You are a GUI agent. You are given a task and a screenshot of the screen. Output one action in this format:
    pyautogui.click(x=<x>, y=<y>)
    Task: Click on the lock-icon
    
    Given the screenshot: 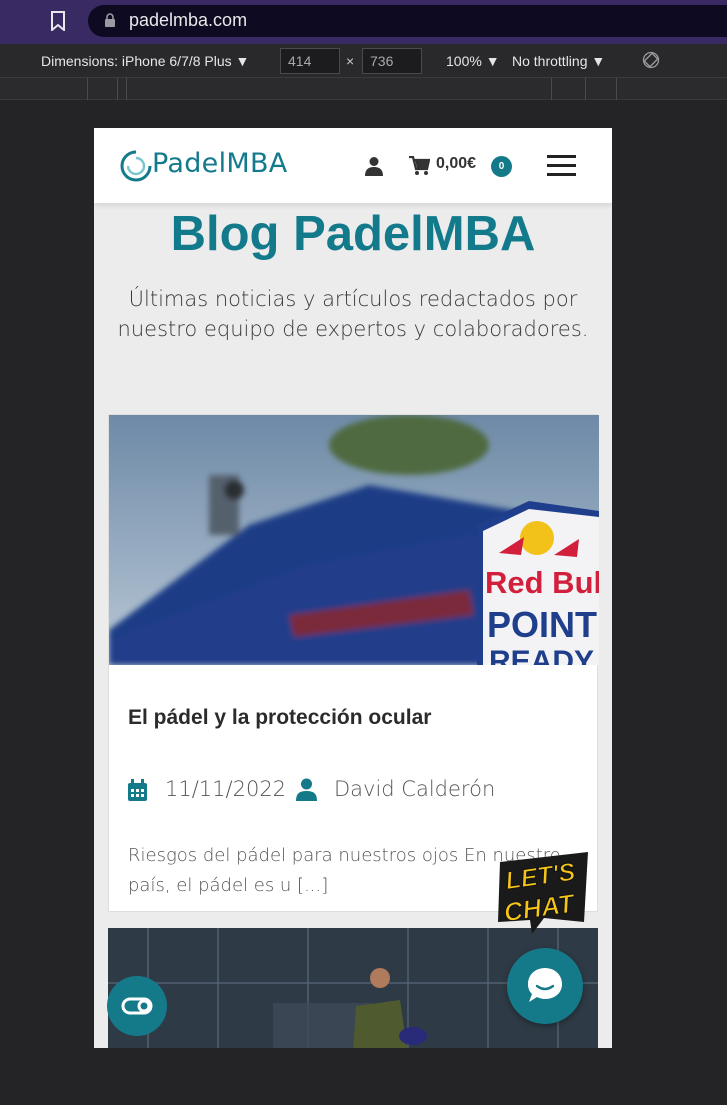 What is the action you would take?
    pyautogui.click(x=110, y=20)
    